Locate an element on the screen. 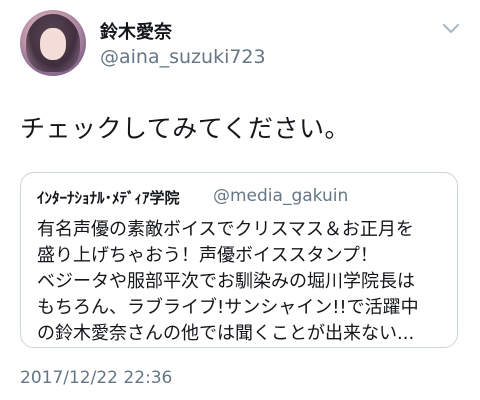 Image resolution: width=480 pixels, height=400 pixels. quoted-author-handle: @media_gakuin is located at coordinates (281, 196).